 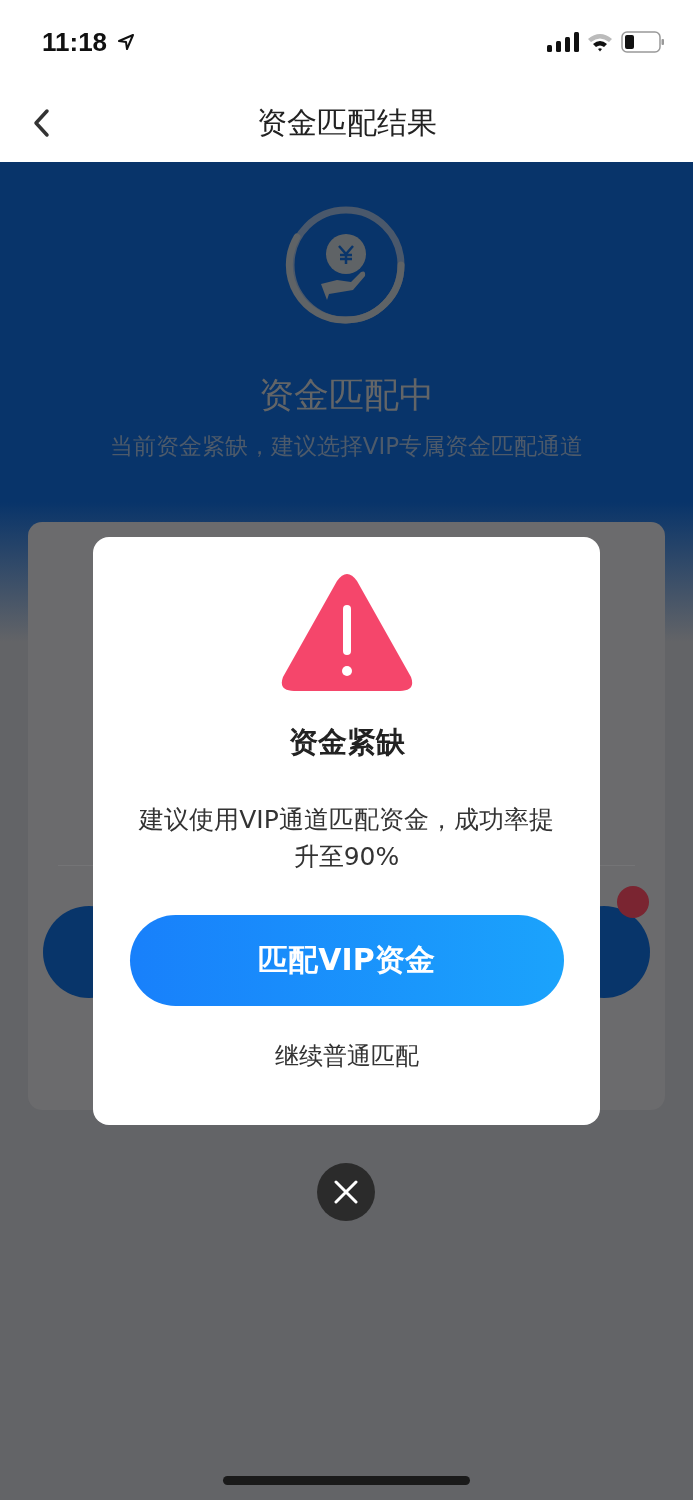 I want to click on signal-icon, so click(x=563, y=42).